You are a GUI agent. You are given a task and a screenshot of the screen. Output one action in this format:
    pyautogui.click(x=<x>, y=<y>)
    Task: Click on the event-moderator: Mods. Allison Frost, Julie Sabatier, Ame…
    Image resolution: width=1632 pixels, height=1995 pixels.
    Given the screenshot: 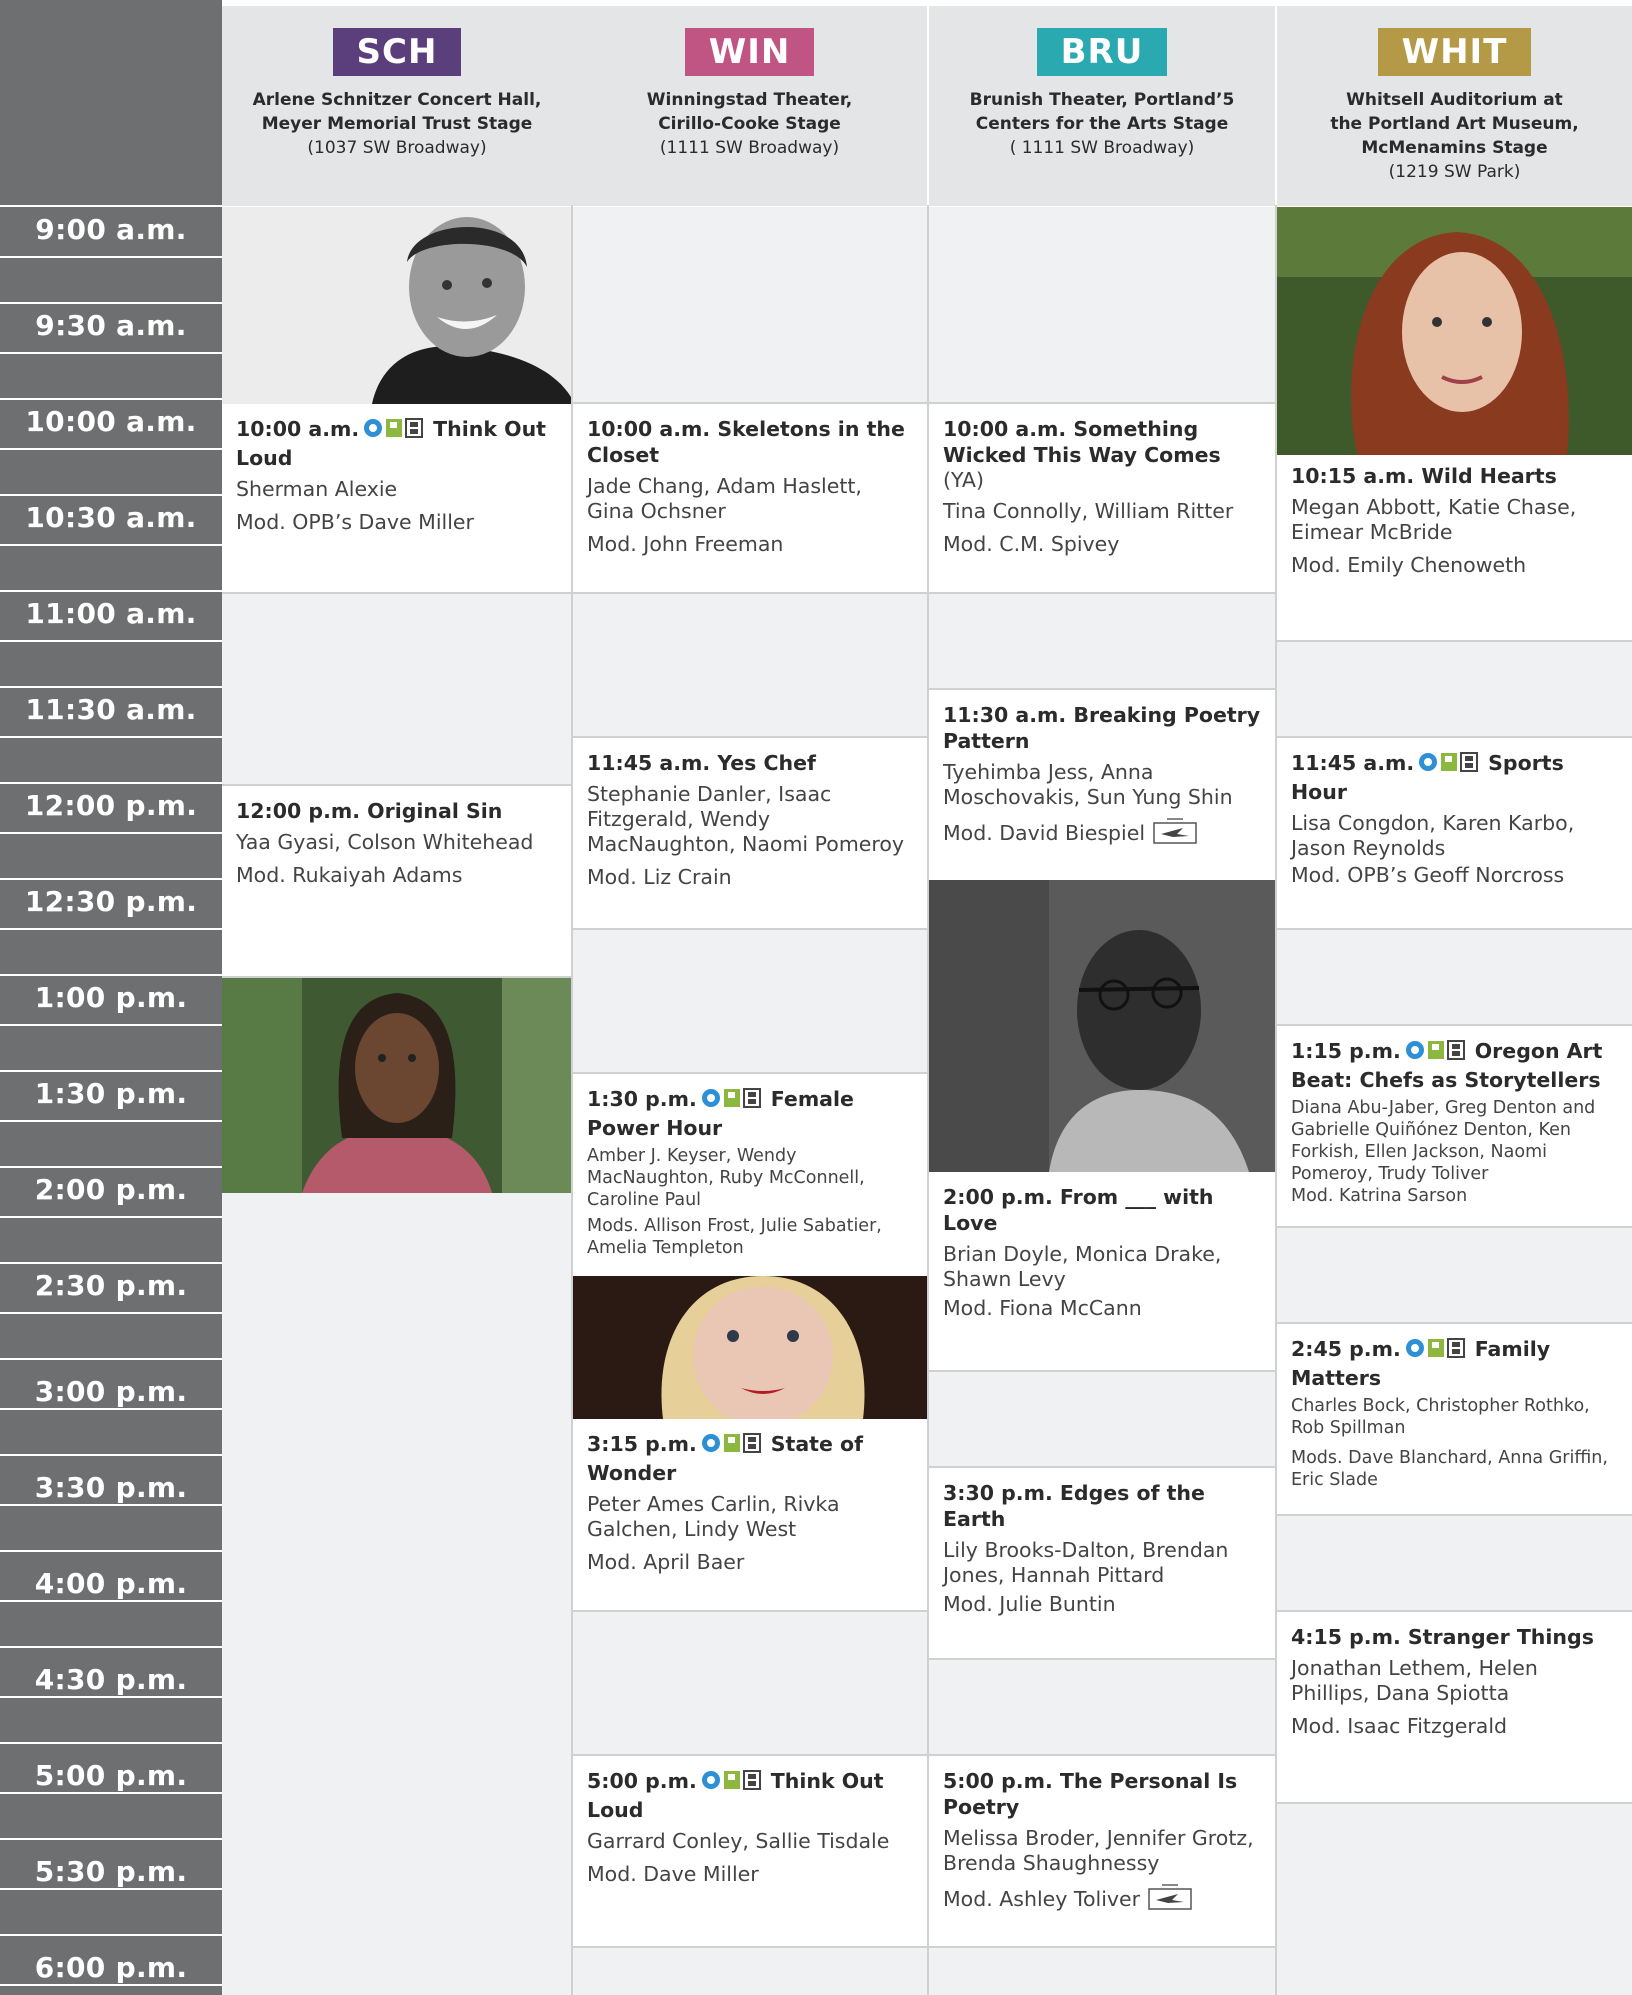 What is the action you would take?
    pyautogui.click(x=734, y=1237)
    